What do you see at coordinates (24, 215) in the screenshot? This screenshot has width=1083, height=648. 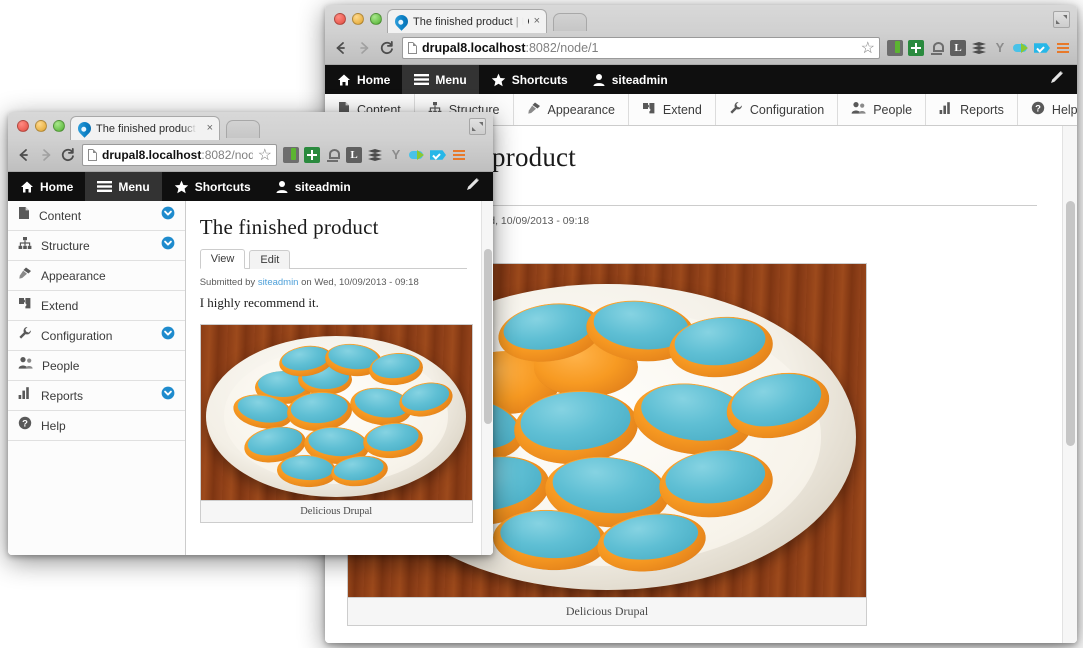 I see `document-icon` at bounding box center [24, 215].